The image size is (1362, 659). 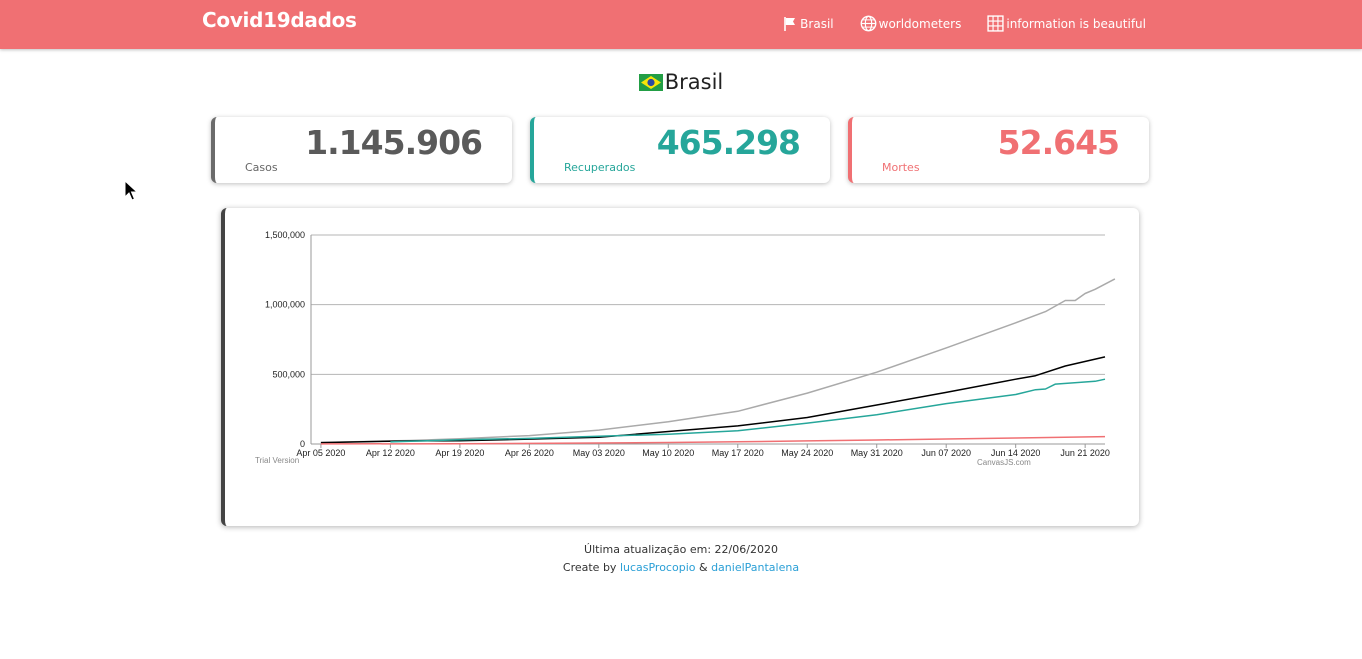 I want to click on y-tick-label: 1,000,000, so click(x=285, y=305).